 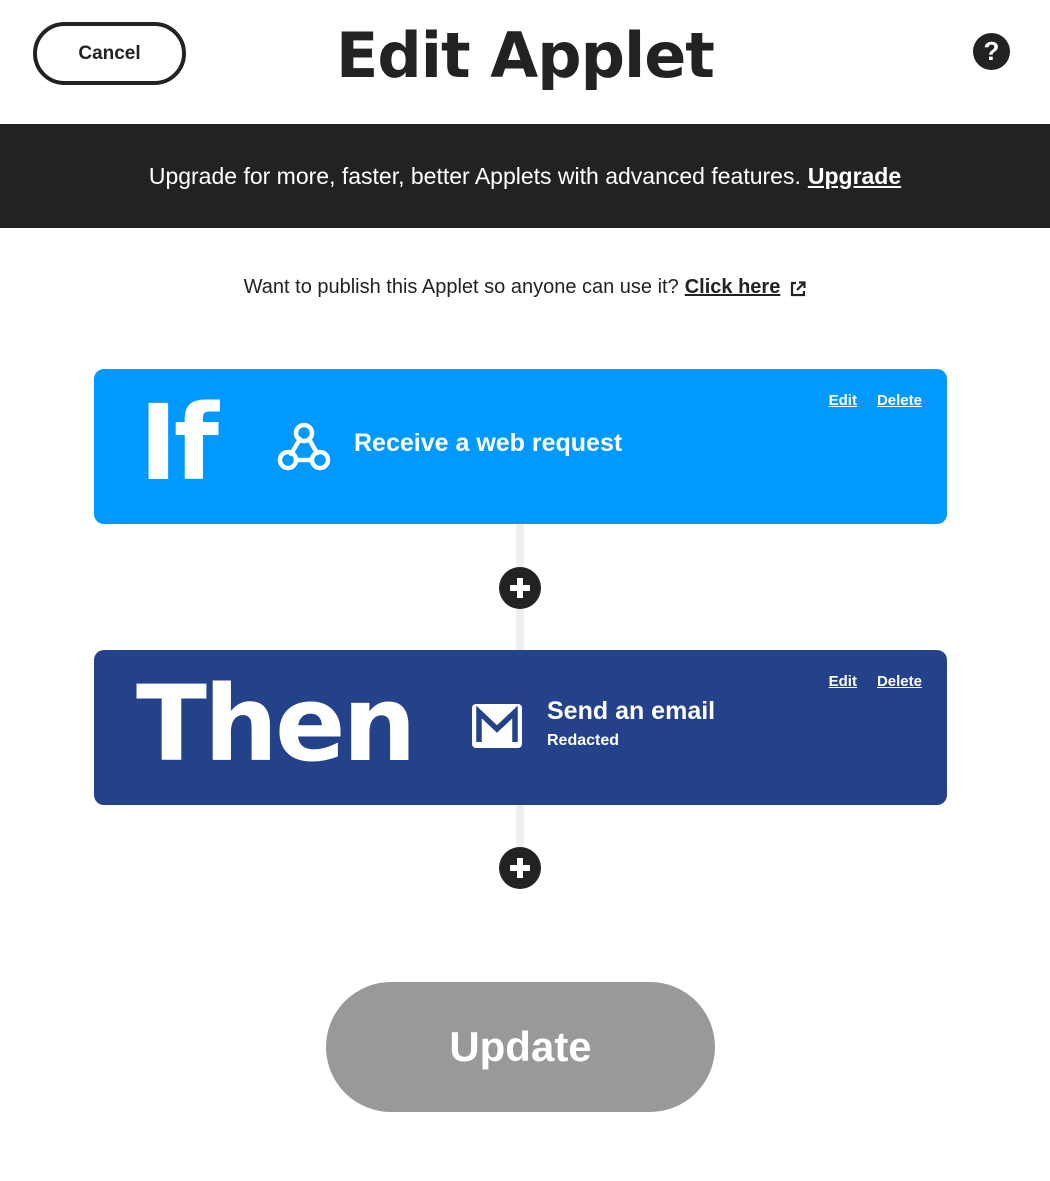 I want to click on if-label: If, so click(x=179, y=443).